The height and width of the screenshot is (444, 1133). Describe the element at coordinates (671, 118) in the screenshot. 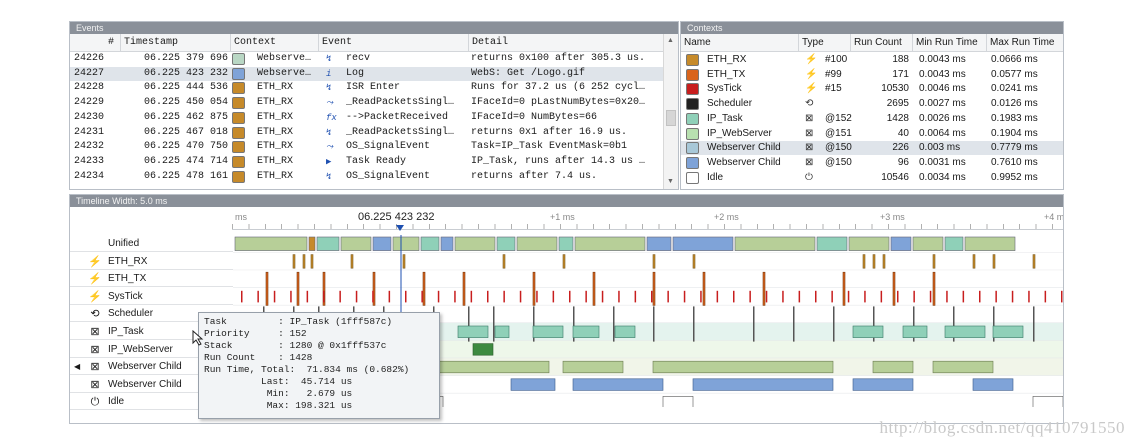

I see `events-scroll-thumb` at that location.